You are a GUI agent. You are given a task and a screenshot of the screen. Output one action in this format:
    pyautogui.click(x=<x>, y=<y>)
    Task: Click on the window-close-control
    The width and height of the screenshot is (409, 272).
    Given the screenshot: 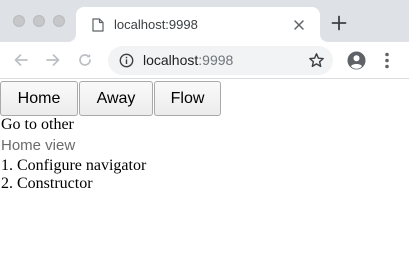 What is the action you would take?
    pyautogui.click(x=19, y=21)
    